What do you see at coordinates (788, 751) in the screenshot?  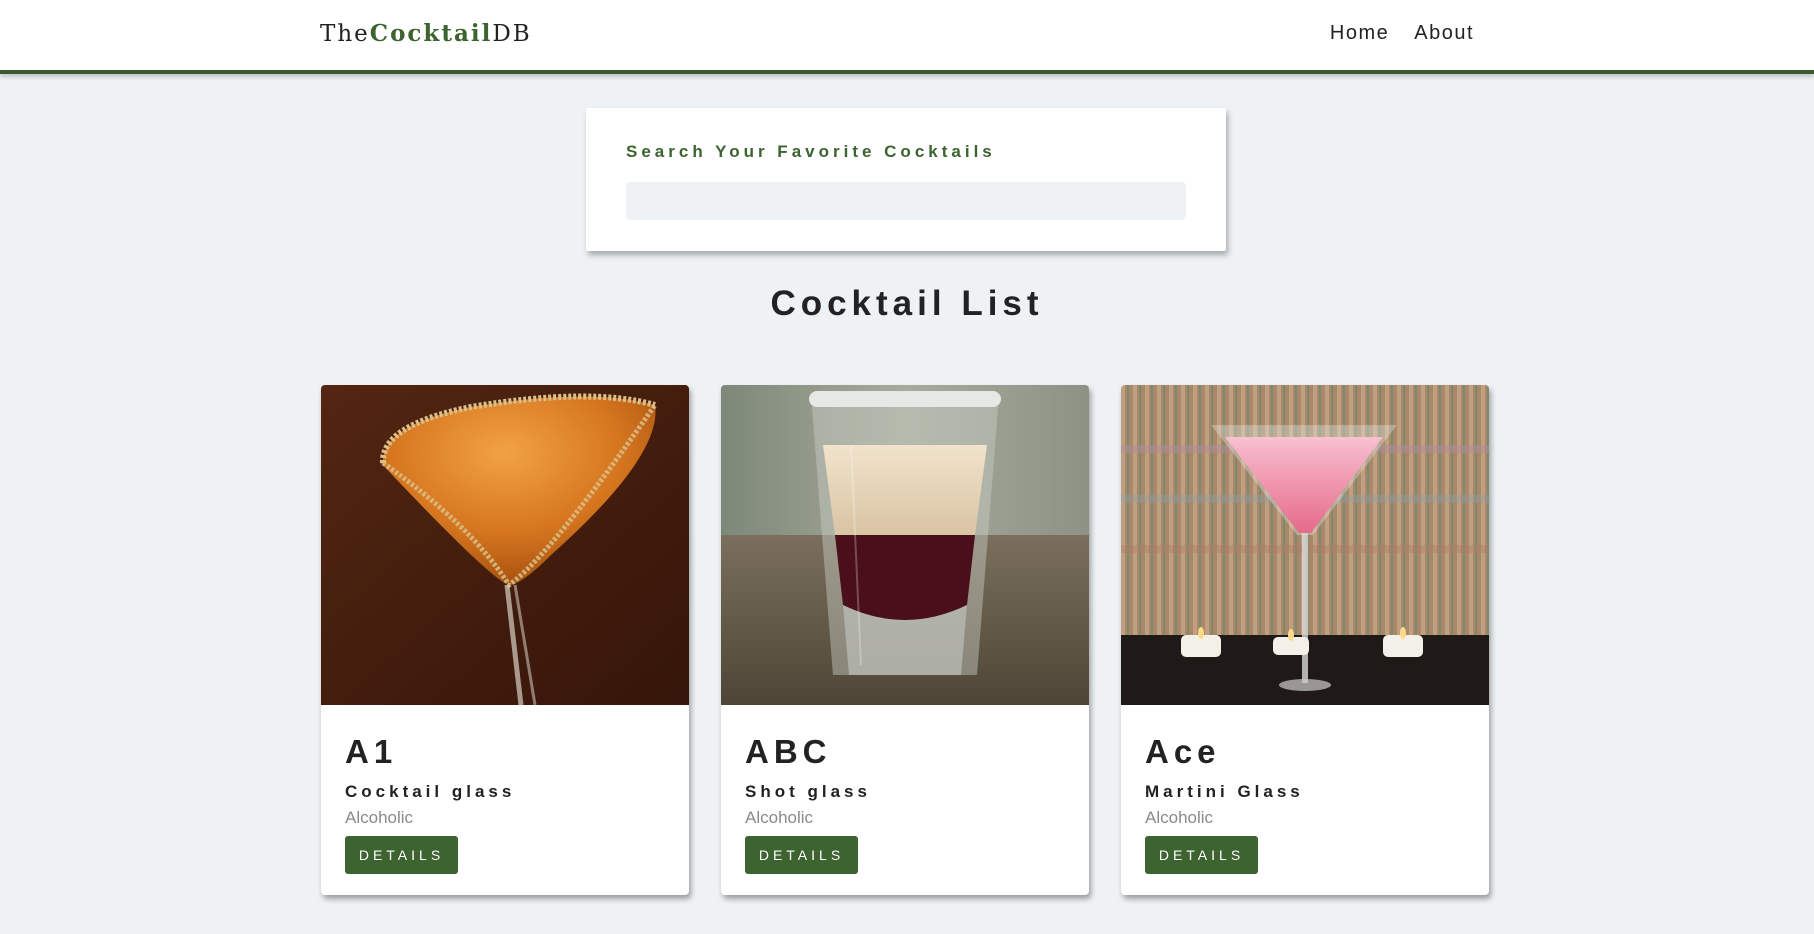 I see `cocktail-name: ABC` at bounding box center [788, 751].